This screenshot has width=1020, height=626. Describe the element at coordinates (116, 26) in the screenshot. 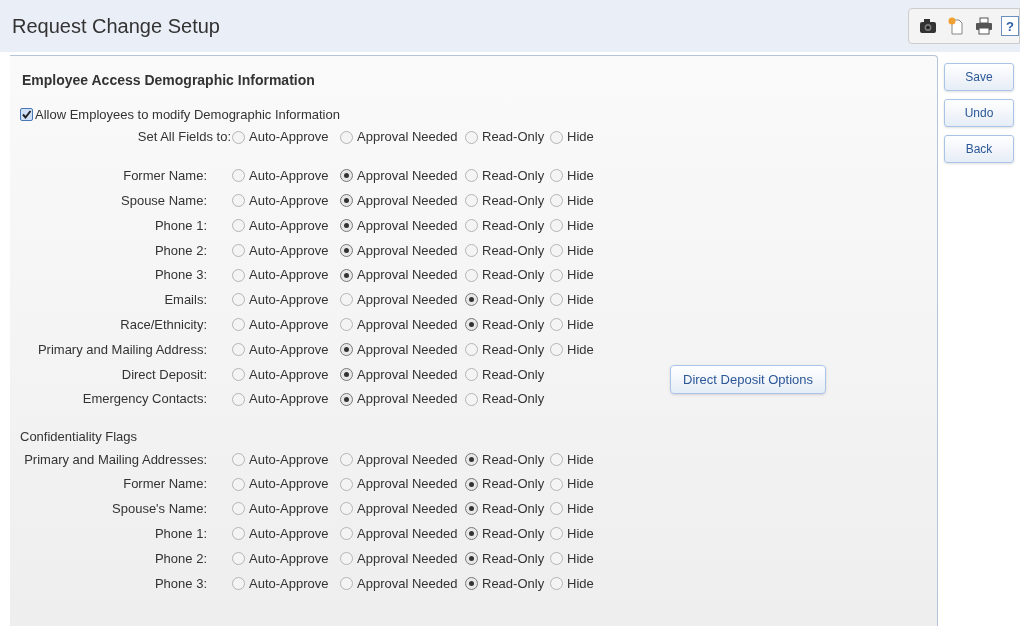

I see `page-title: Request Change Setup` at that location.